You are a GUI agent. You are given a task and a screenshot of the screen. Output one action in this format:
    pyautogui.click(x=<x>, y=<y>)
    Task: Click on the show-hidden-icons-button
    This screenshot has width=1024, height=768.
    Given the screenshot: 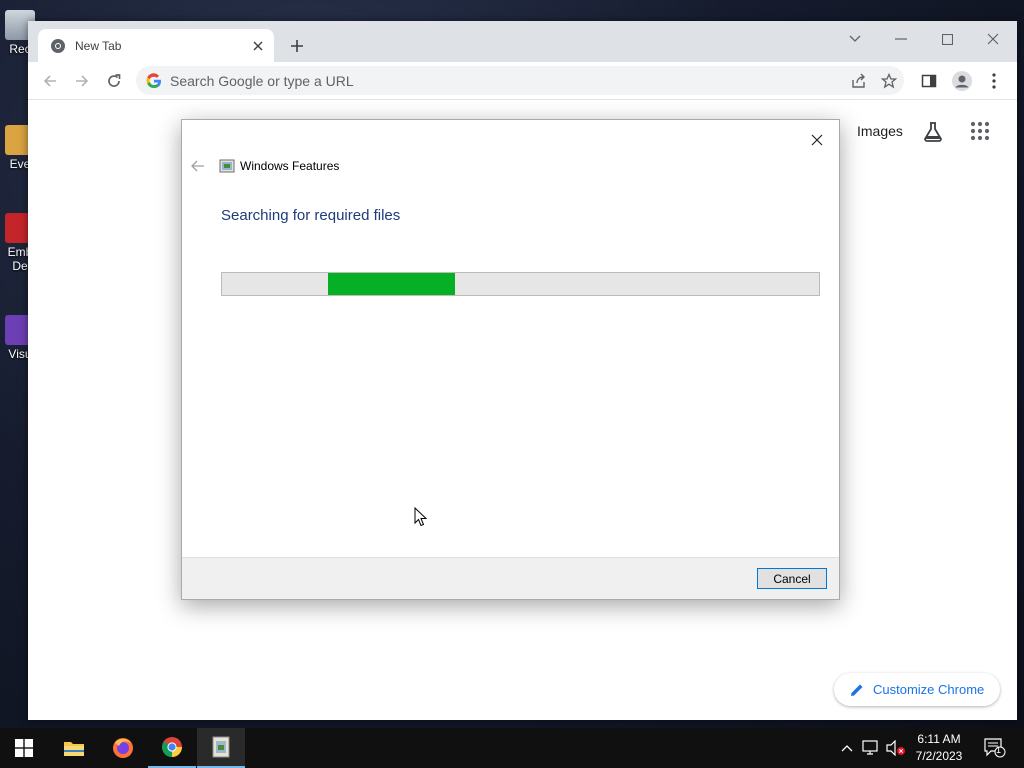 What is the action you would take?
    pyautogui.click(x=847, y=748)
    